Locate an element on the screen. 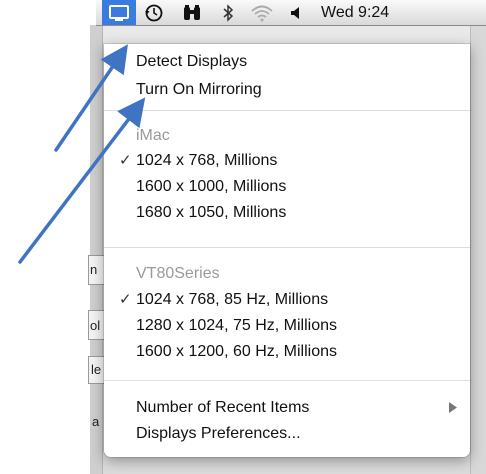  background-text: n is located at coordinates (94, 269).